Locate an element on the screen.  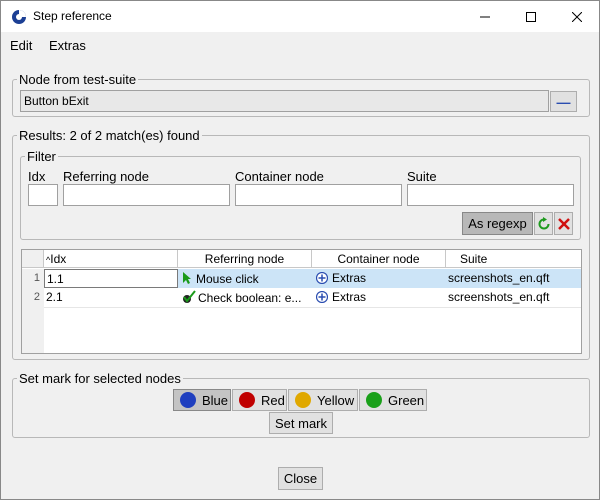
clear-icon is located at coordinates (563, 223).